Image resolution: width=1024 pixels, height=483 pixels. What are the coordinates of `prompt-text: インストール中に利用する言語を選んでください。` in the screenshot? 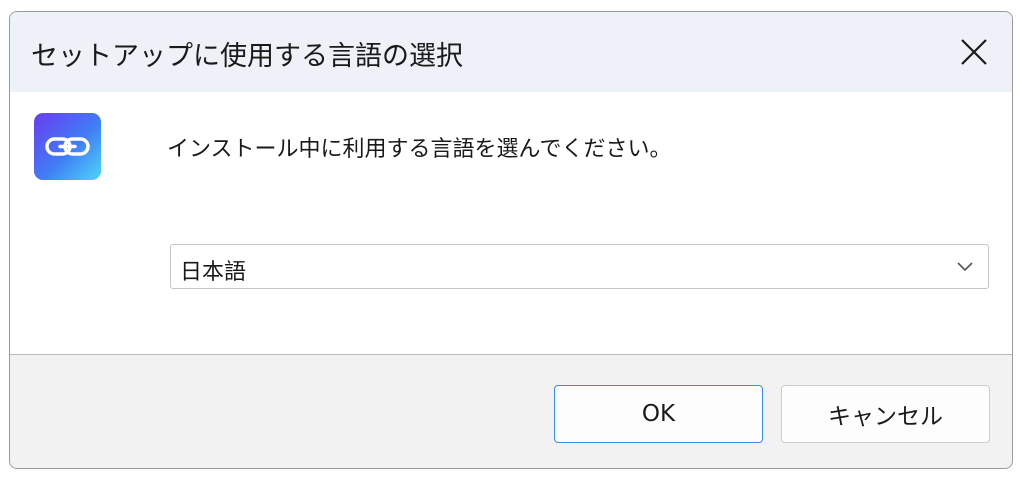 It's located at (419, 149).